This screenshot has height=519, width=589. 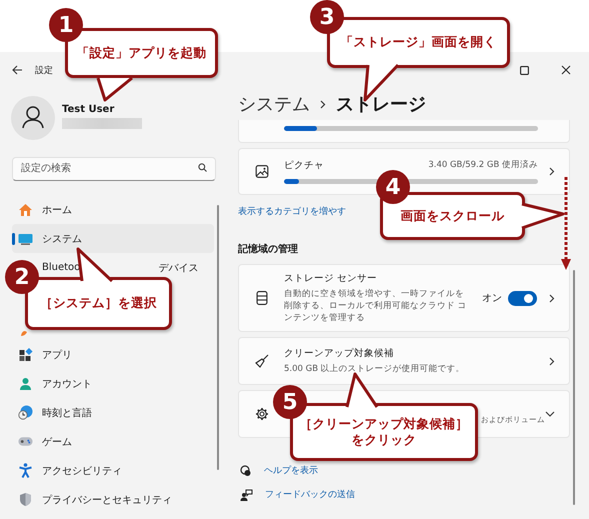 I want to click on callout-text: 画面をスクロール, so click(x=453, y=216).